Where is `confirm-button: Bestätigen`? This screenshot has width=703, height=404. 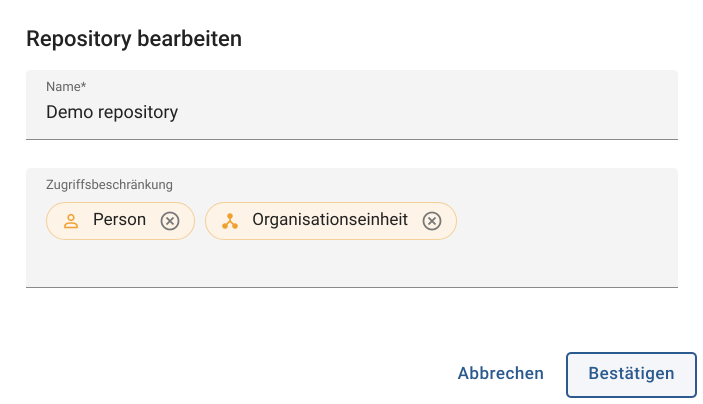 confirm-button: Bestätigen is located at coordinates (631, 375).